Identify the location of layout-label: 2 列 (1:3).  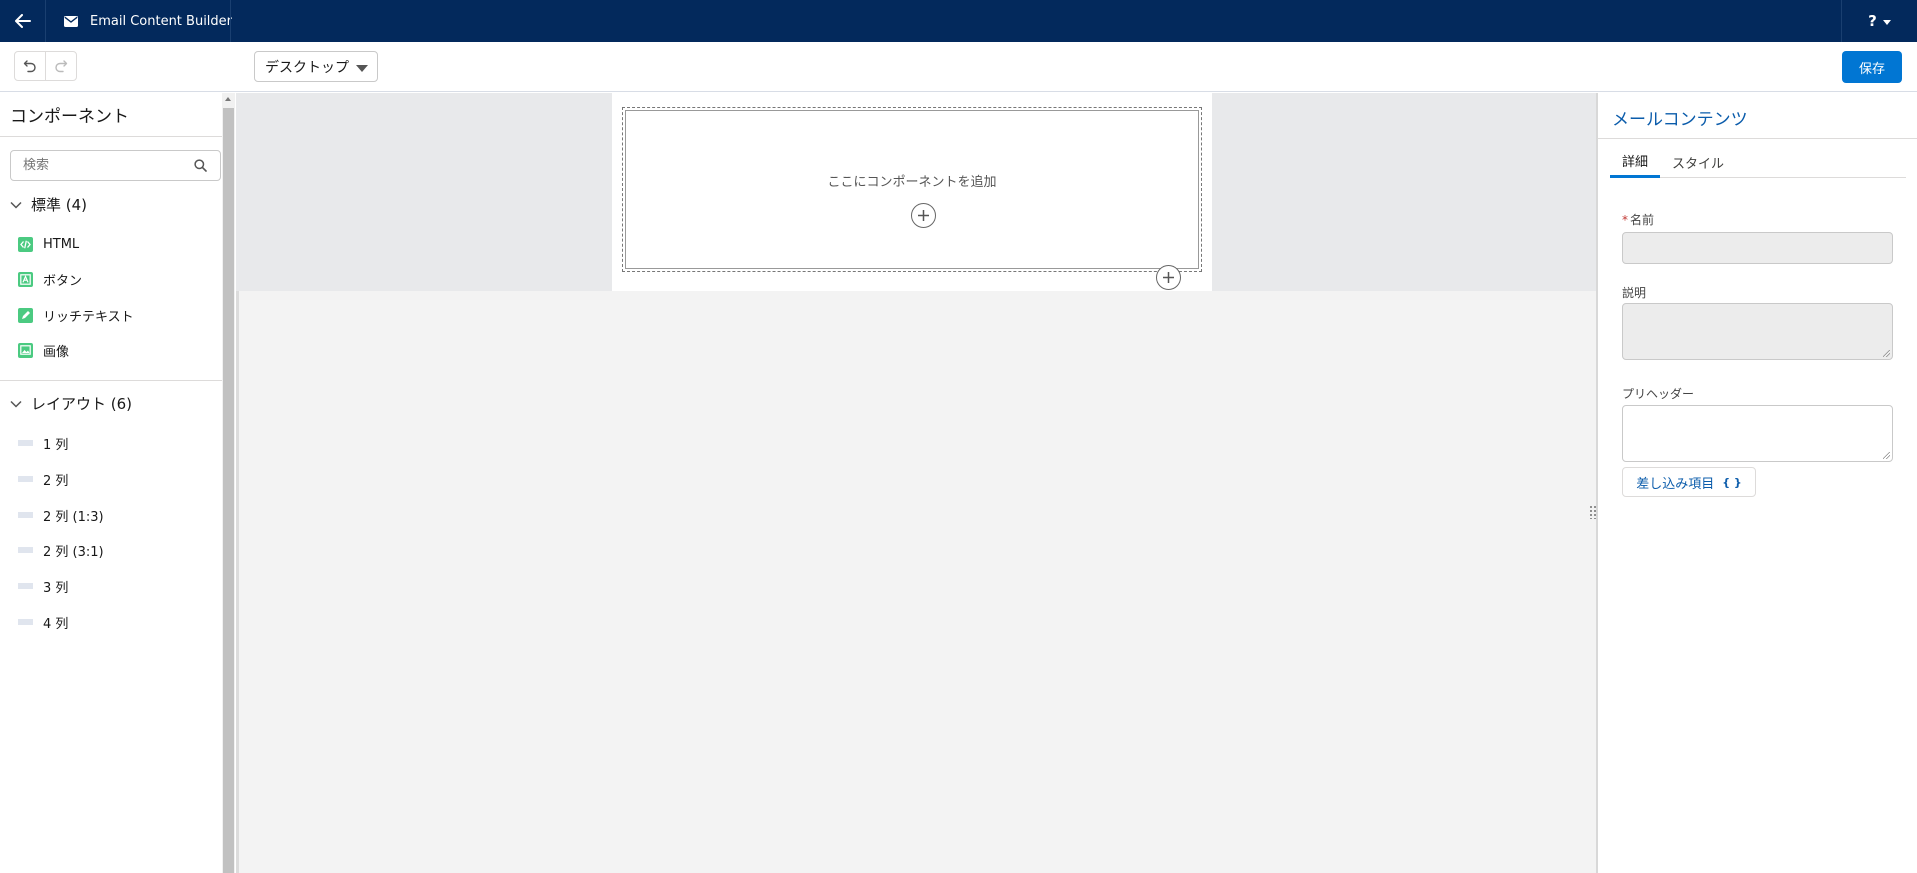
(73, 517).